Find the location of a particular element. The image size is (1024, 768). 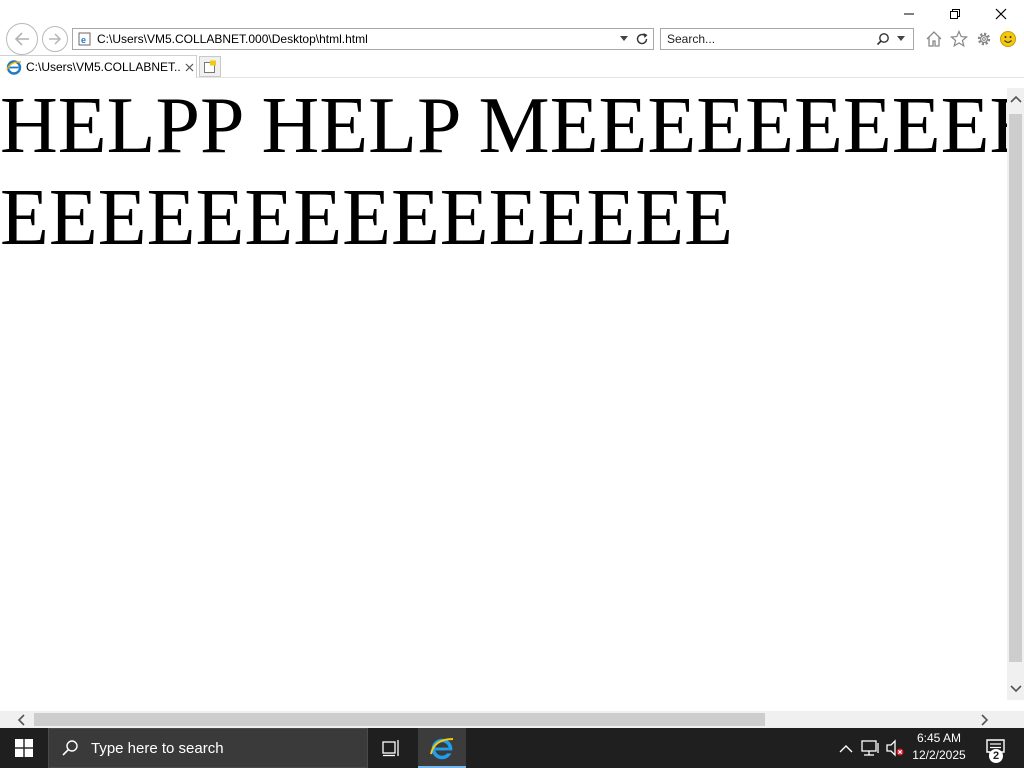

vertical-scroll-thumb is located at coordinates (1015, 388).